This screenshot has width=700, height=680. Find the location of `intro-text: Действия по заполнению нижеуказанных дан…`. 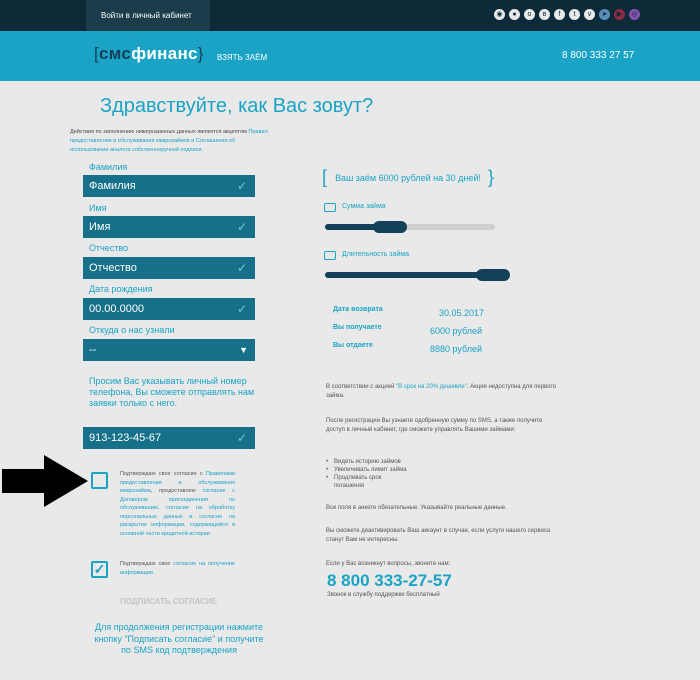

intro-text: Действия по заполнению нижеуказанных дан… is located at coordinates (169, 141).